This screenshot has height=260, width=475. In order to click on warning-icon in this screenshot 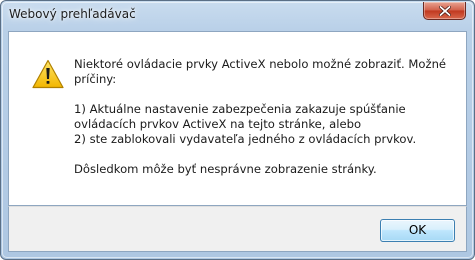, I will do `click(48, 74)`.